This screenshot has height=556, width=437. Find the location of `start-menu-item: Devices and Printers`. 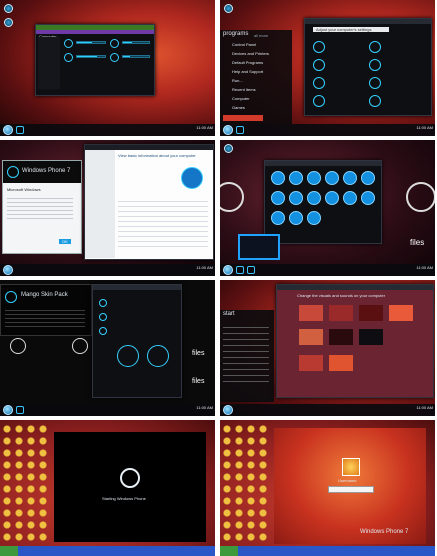

start-menu-item: Devices and Printers is located at coordinates (250, 53).